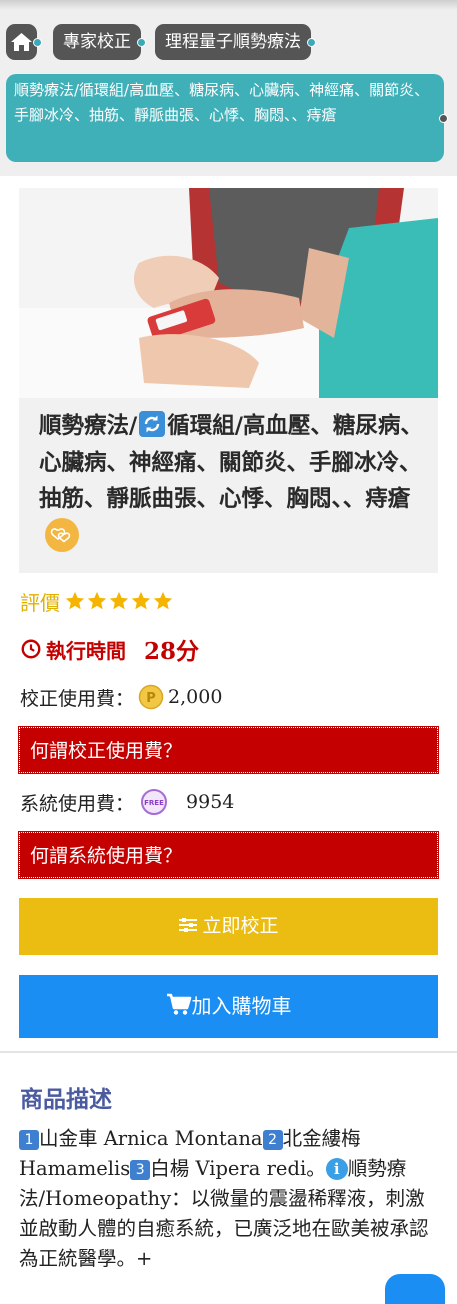  Describe the element at coordinates (151, 1138) in the screenshot. I see `description-item-1: 山金車 Arnica Montana` at that location.